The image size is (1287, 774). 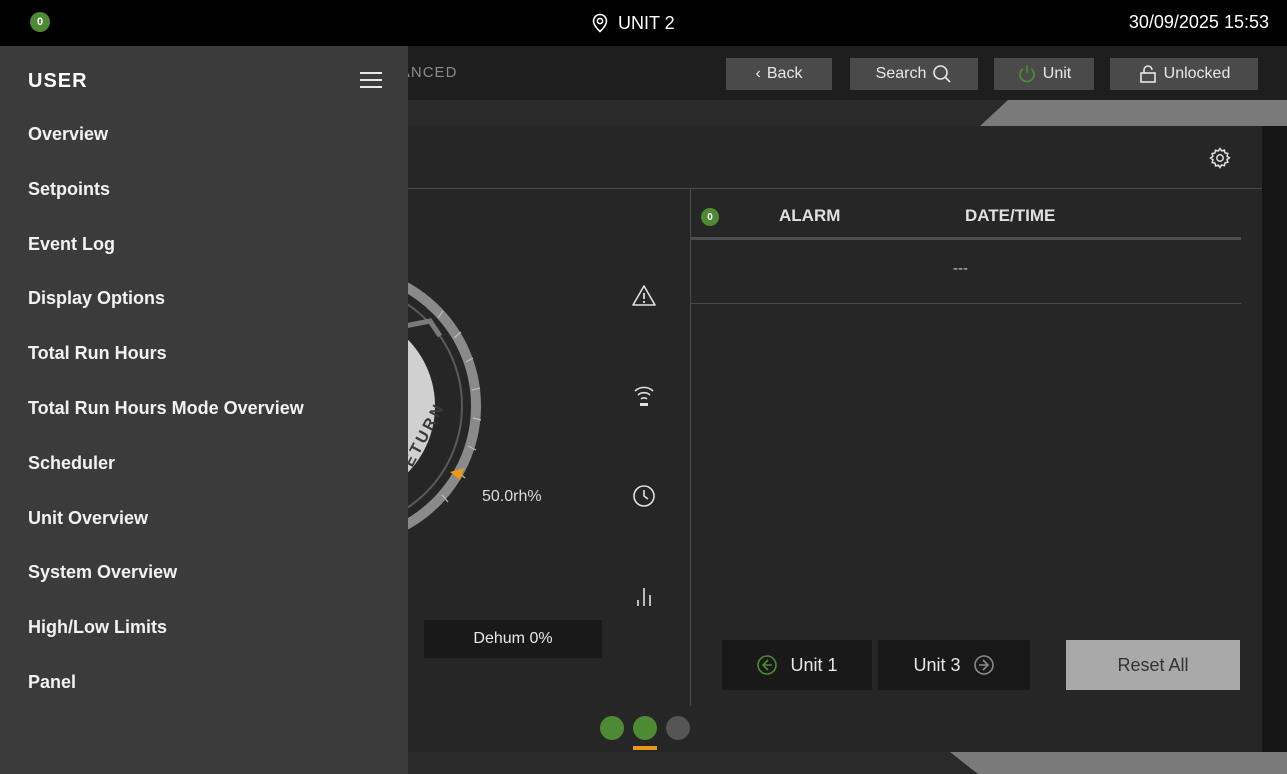 I want to click on unit-name: UNIT 2, so click(x=646, y=22).